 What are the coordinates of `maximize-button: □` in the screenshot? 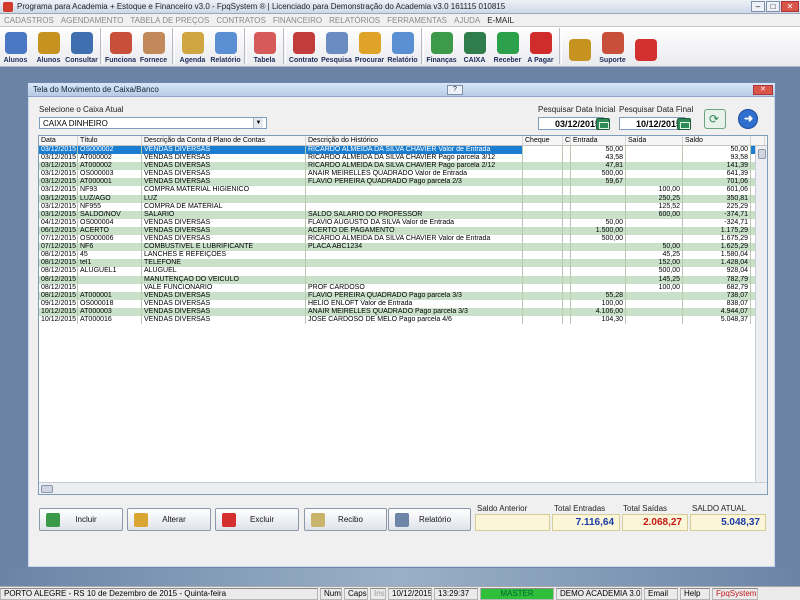 It's located at (773, 6).